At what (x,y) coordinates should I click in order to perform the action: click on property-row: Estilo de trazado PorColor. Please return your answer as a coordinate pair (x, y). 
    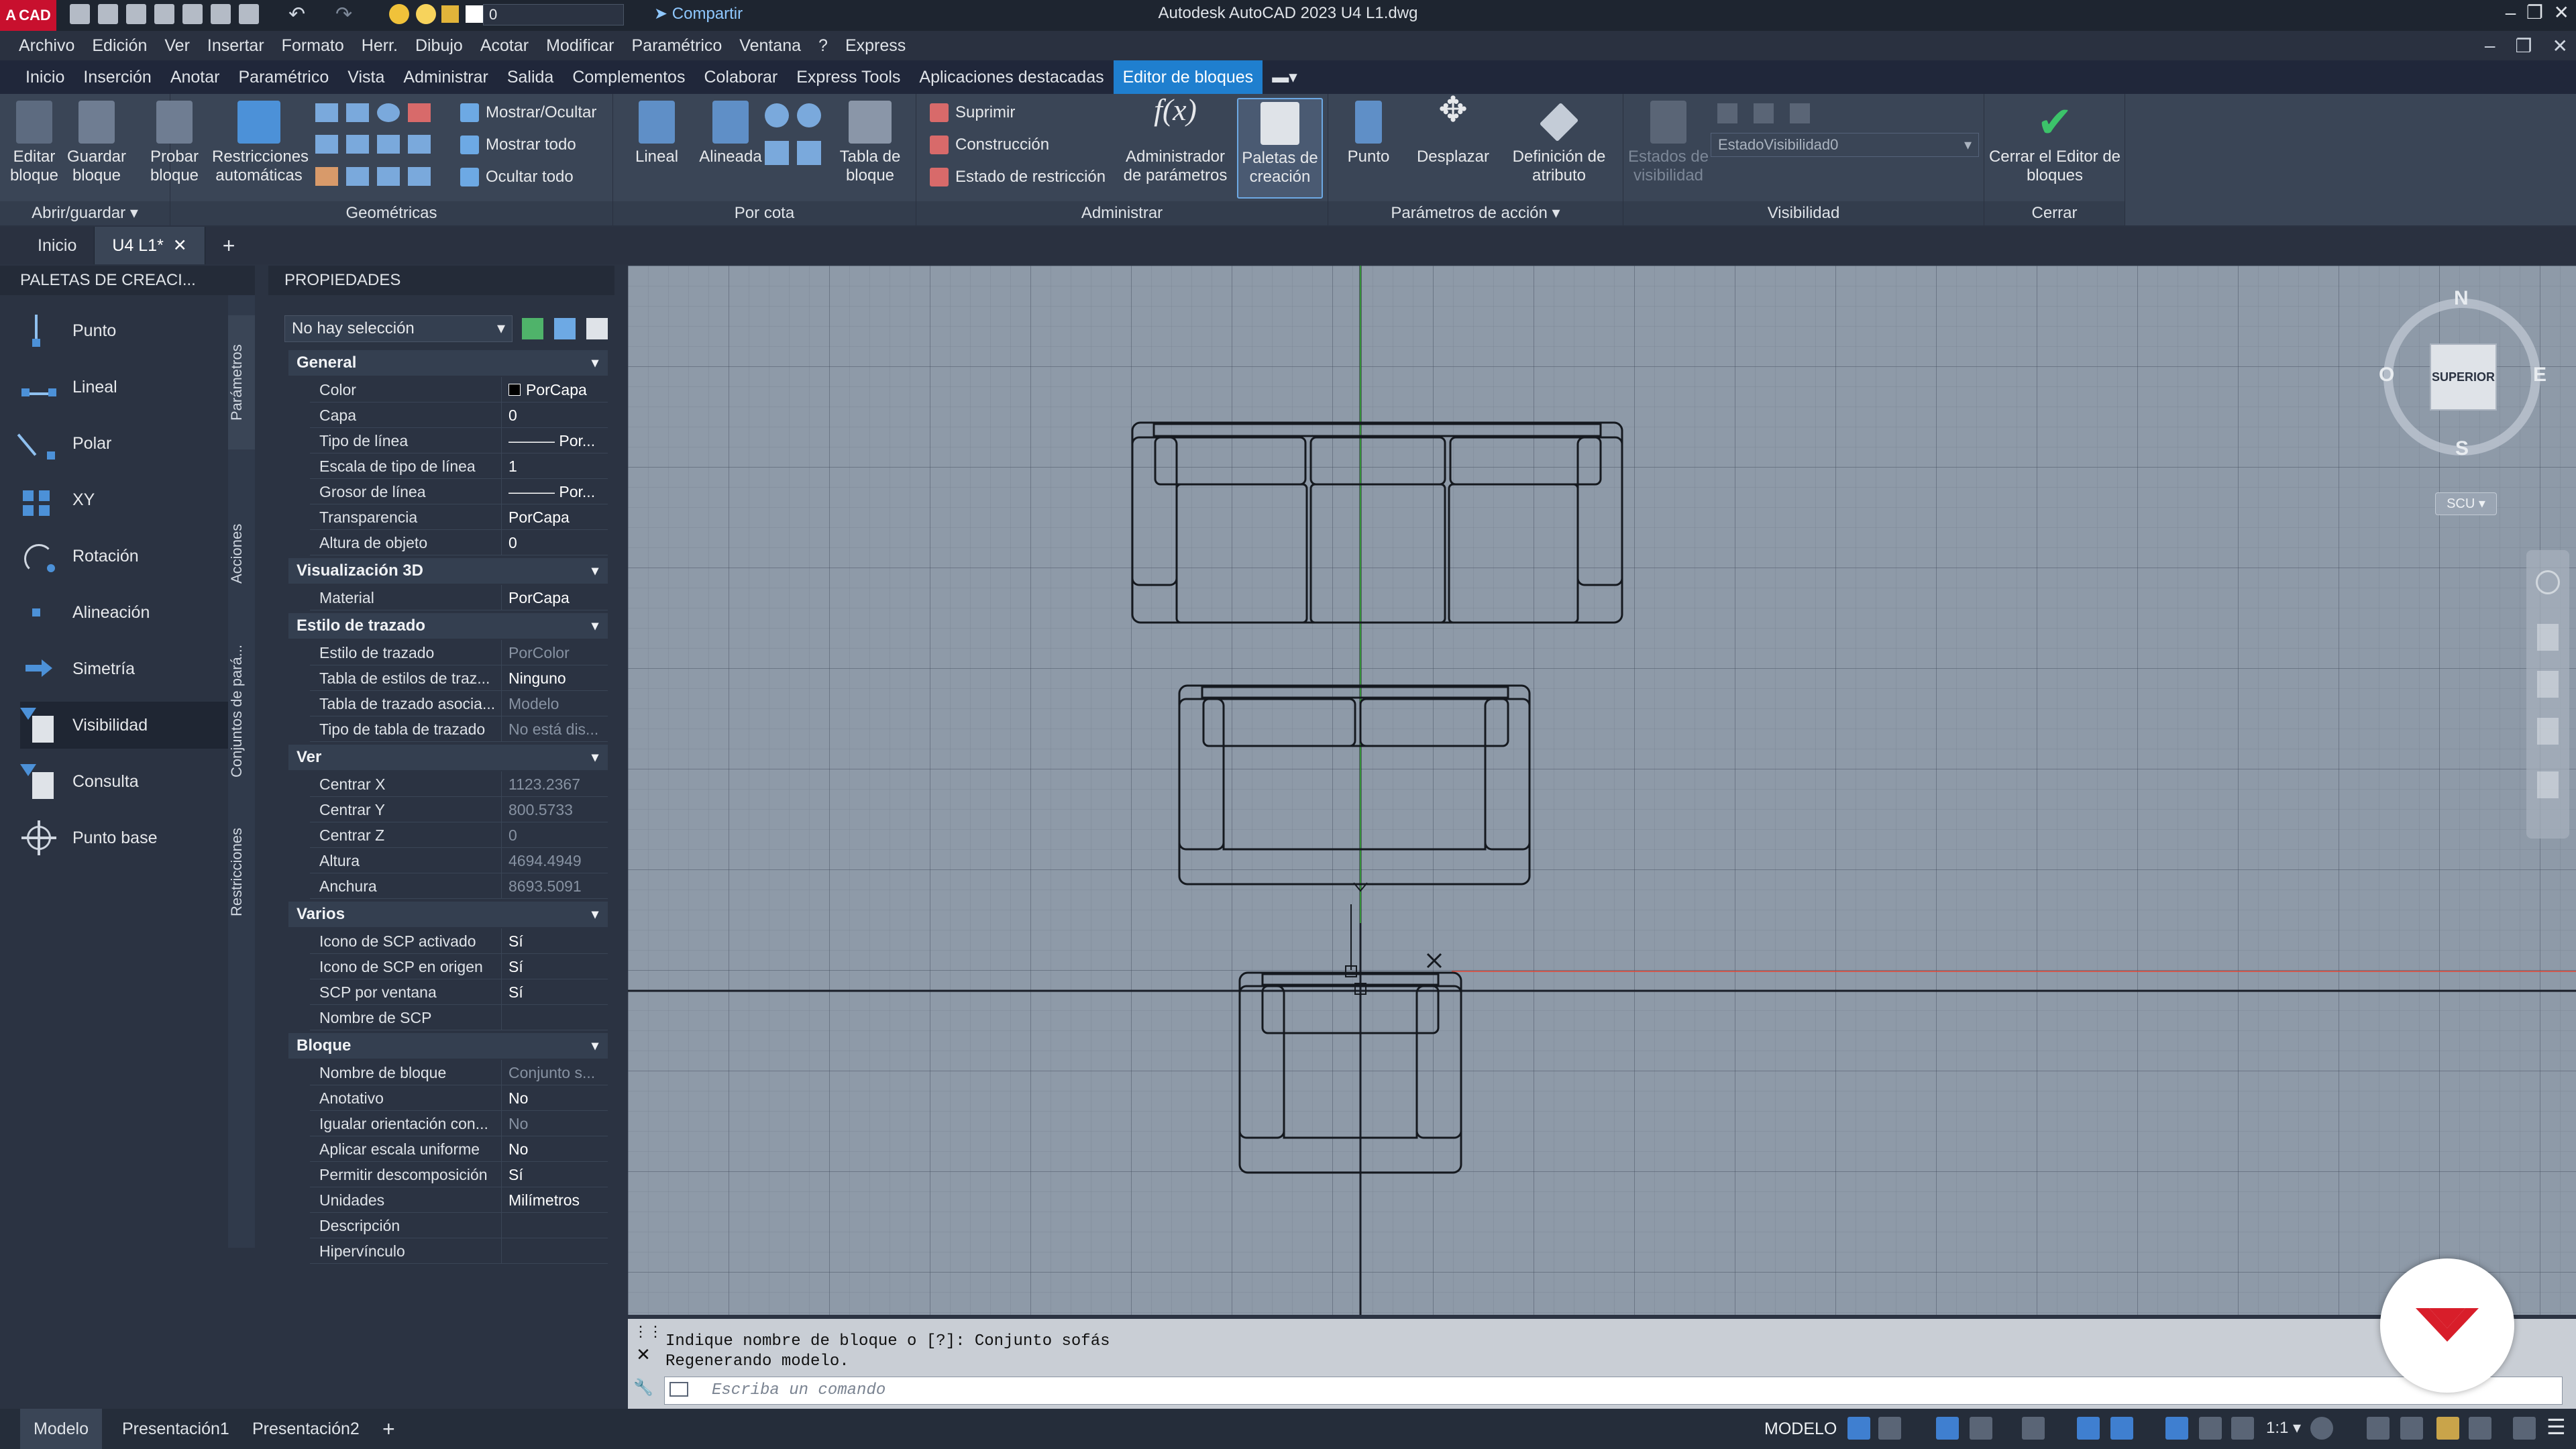
    Looking at the image, I should click on (459, 652).